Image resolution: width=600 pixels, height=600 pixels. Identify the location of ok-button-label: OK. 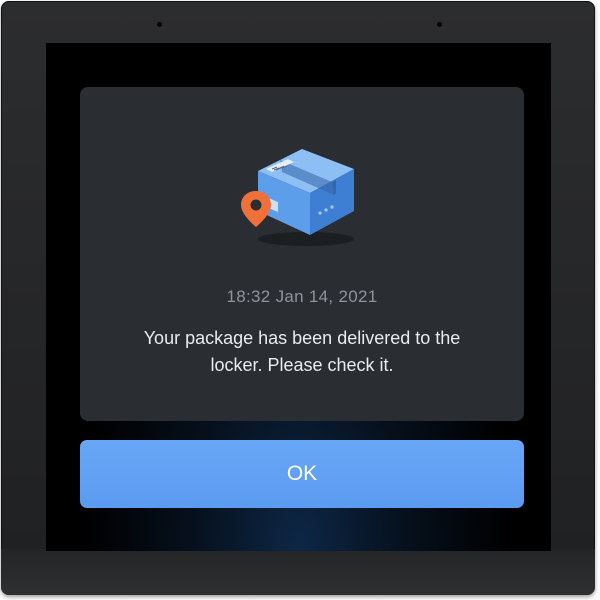
(302, 473).